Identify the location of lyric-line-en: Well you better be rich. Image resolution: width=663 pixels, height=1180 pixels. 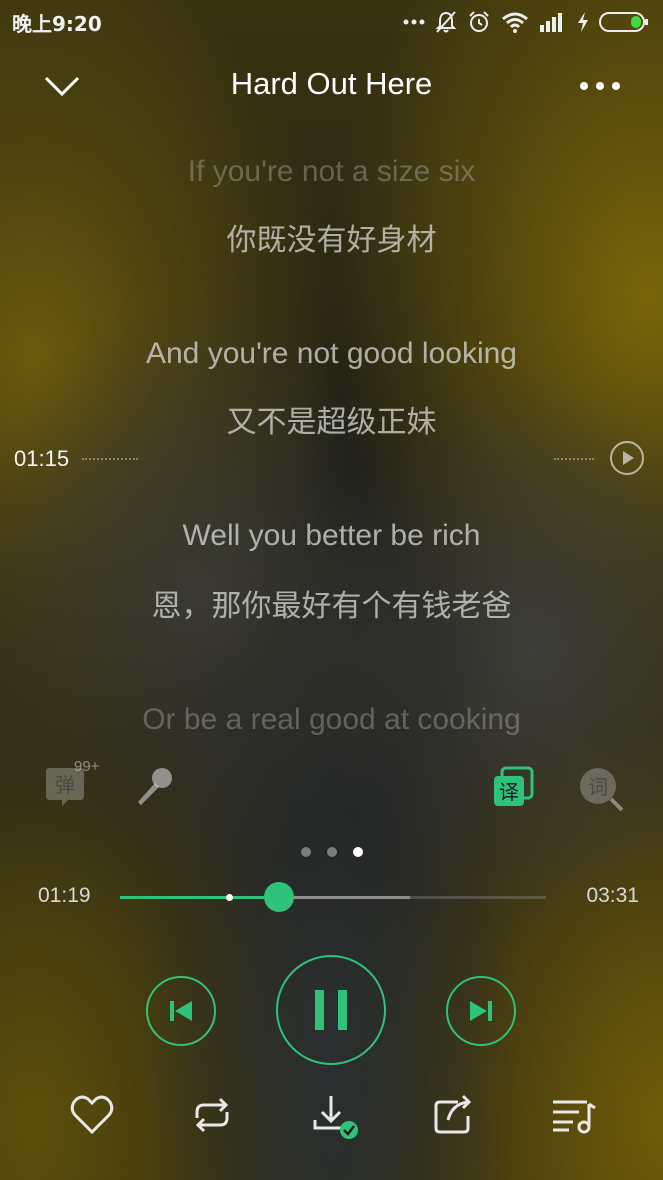
(331, 535).